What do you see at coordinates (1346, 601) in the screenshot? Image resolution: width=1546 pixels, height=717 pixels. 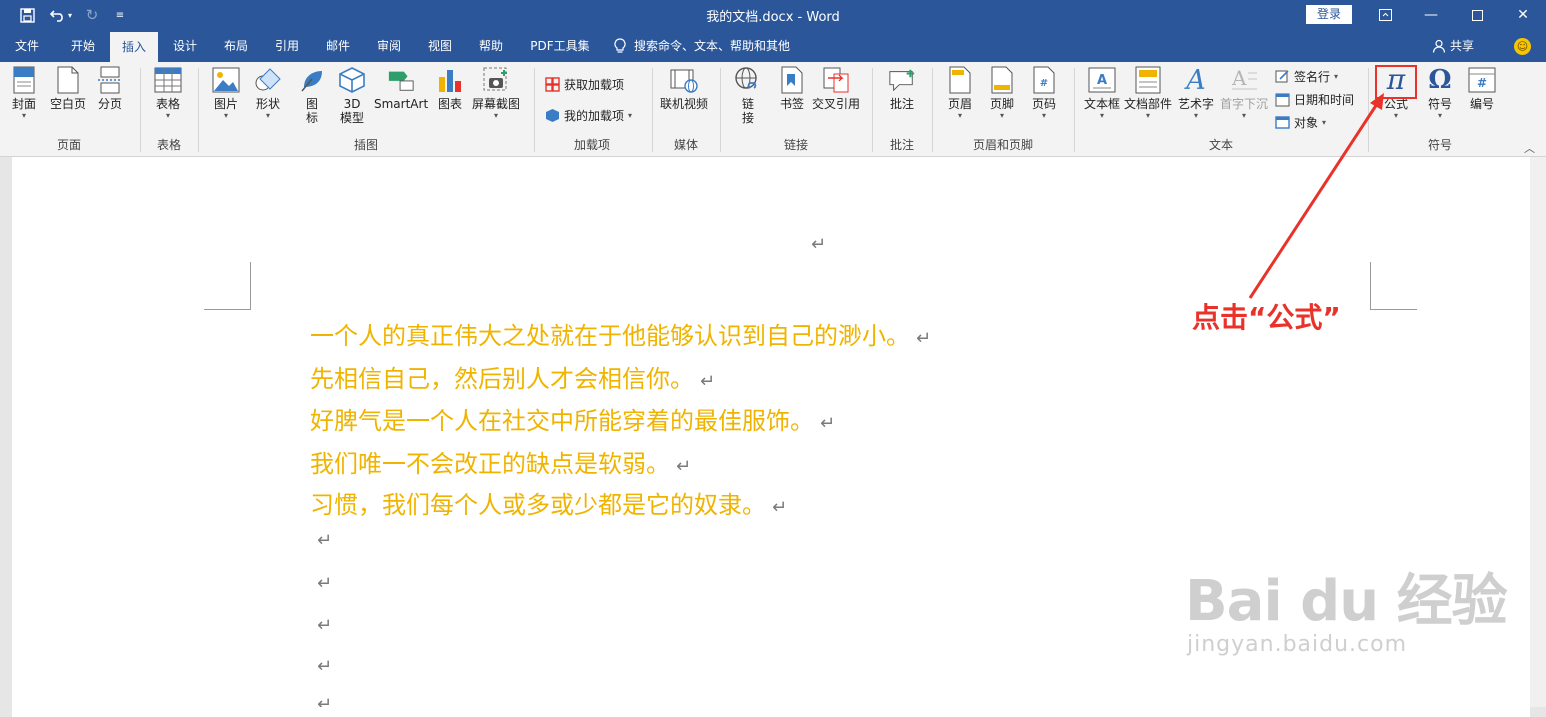 I see `watermark-brand: Bai du 经验` at bounding box center [1346, 601].